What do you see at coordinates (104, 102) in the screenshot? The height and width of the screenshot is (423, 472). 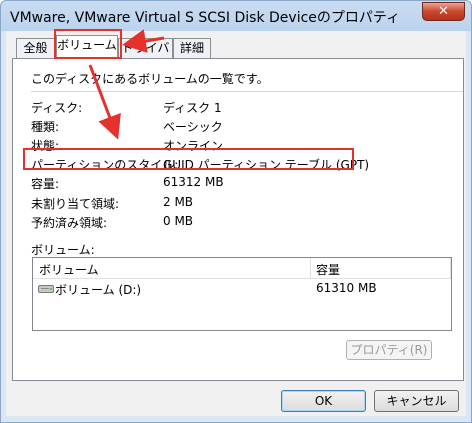 I see `arrow-to-partition-style` at bounding box center [104, 102].